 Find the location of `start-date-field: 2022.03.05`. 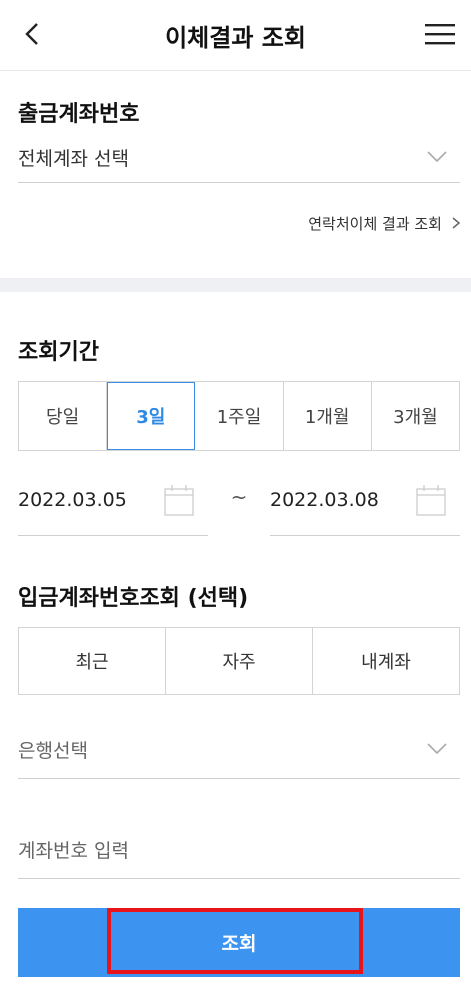

start-date-field: 2022.03.05 is located at coordinates (113, 500).